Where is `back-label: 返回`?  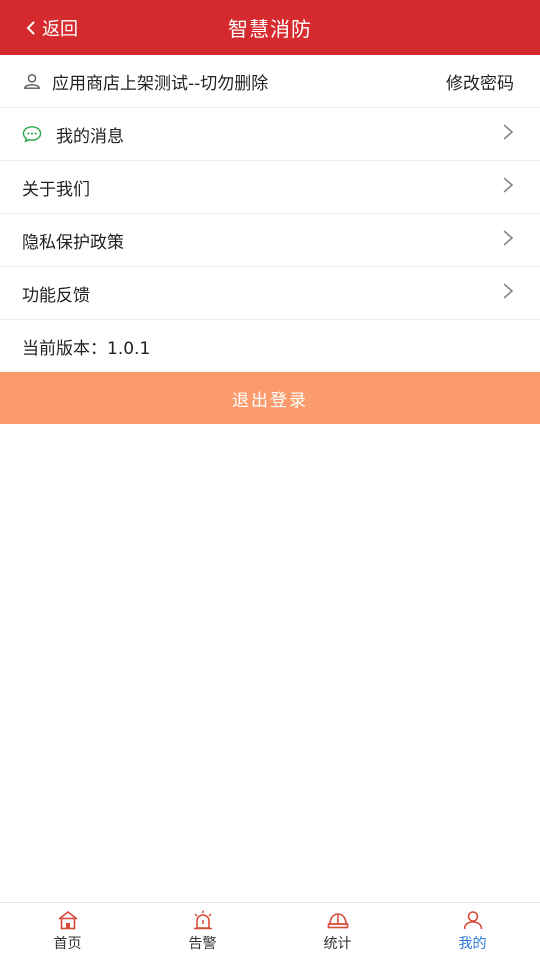
back-label: 返回 is located at coordinates (60, 29).